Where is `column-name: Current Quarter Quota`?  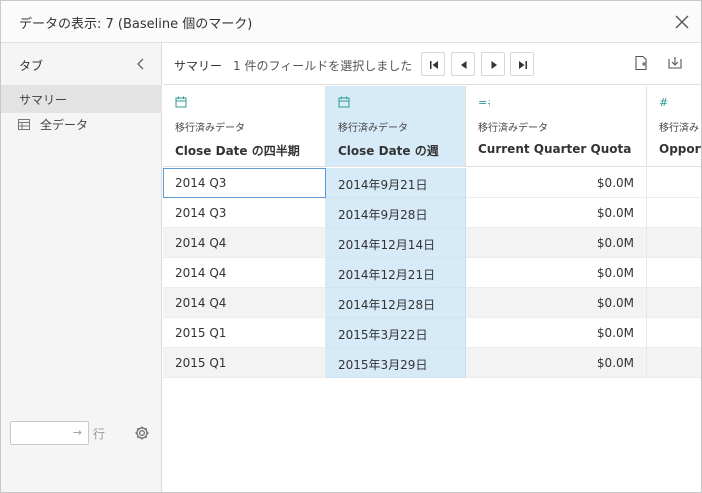
column-name: Current Quarter Quota is located at coordinates (555, 149).